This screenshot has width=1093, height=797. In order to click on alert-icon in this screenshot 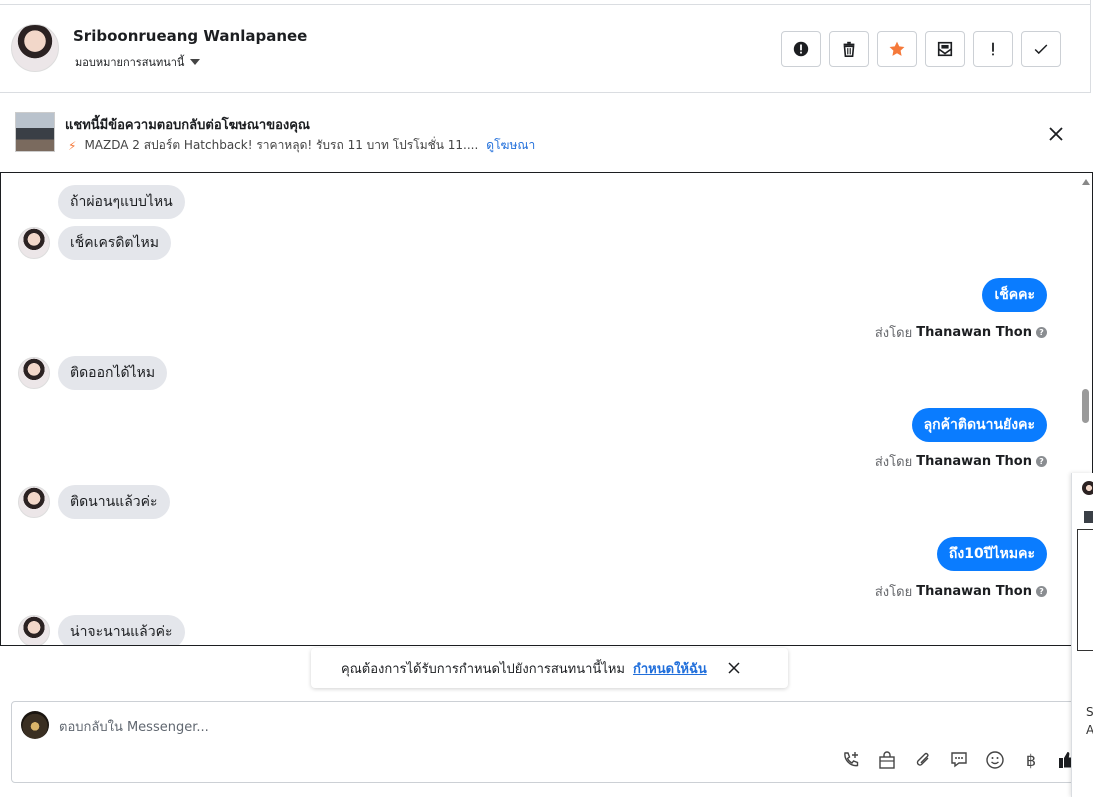, I will do `click(801, 49)`.